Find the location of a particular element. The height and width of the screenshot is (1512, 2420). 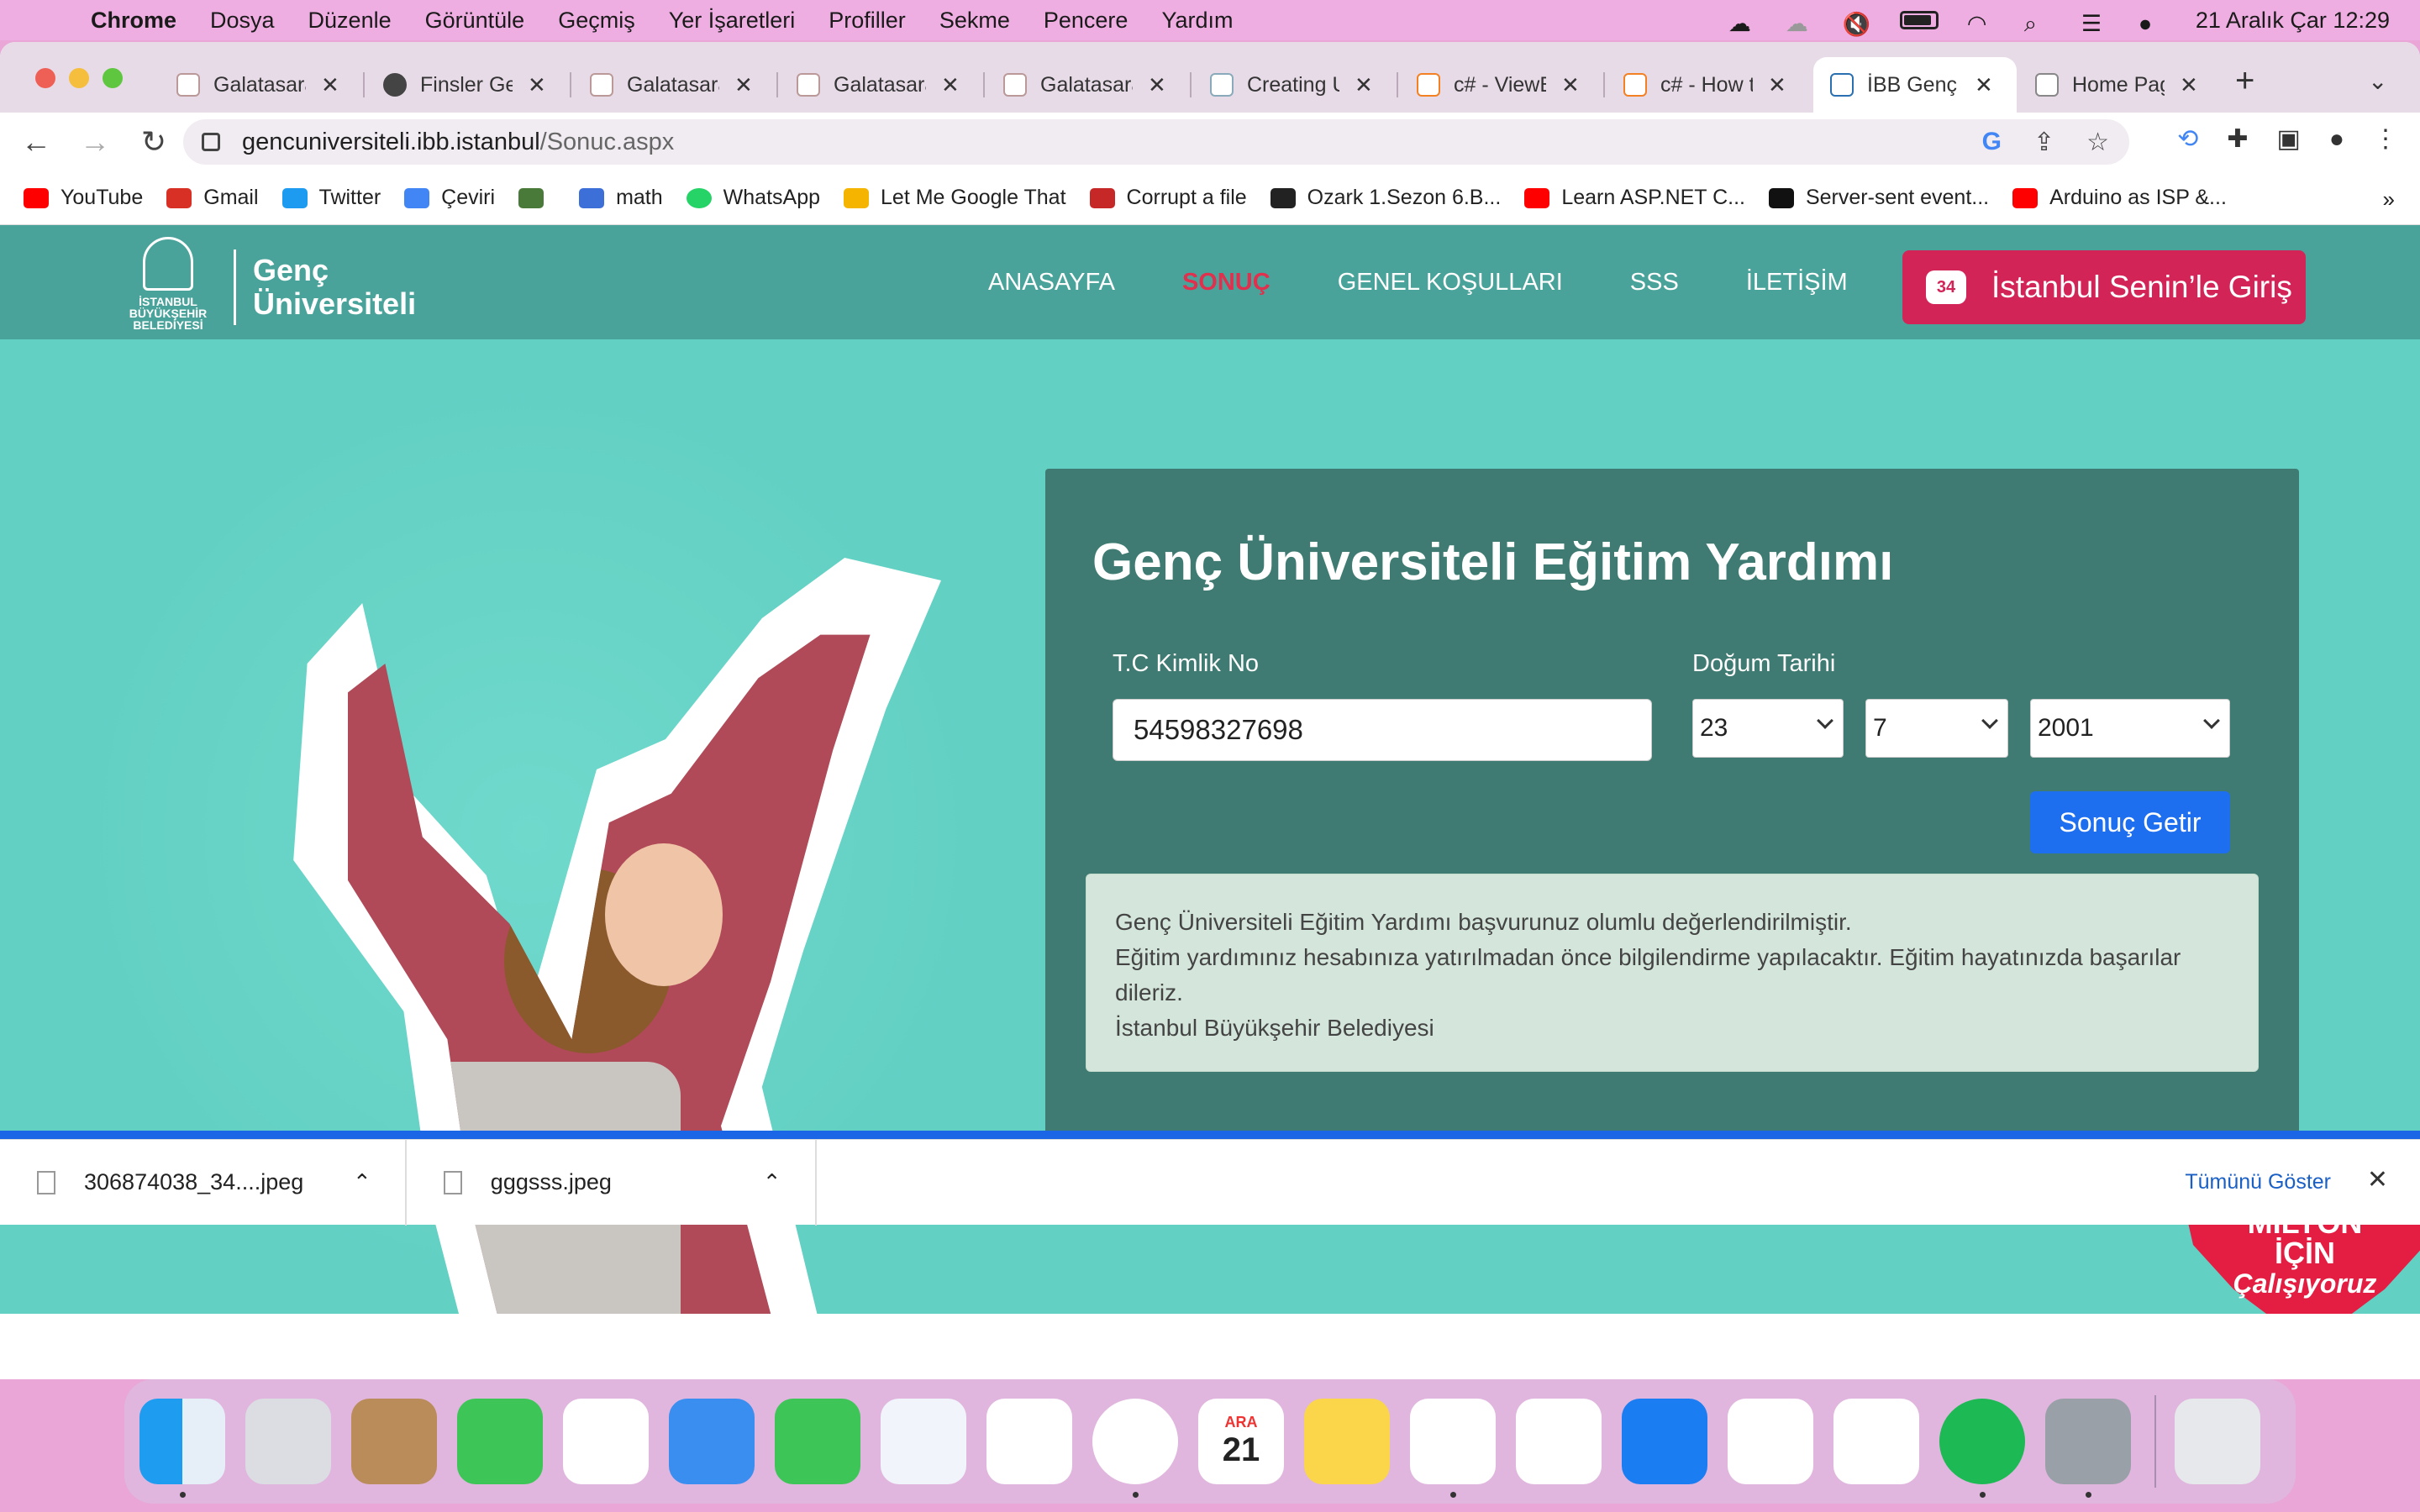

zoom-window-icon is located at coordinates (113, 78).